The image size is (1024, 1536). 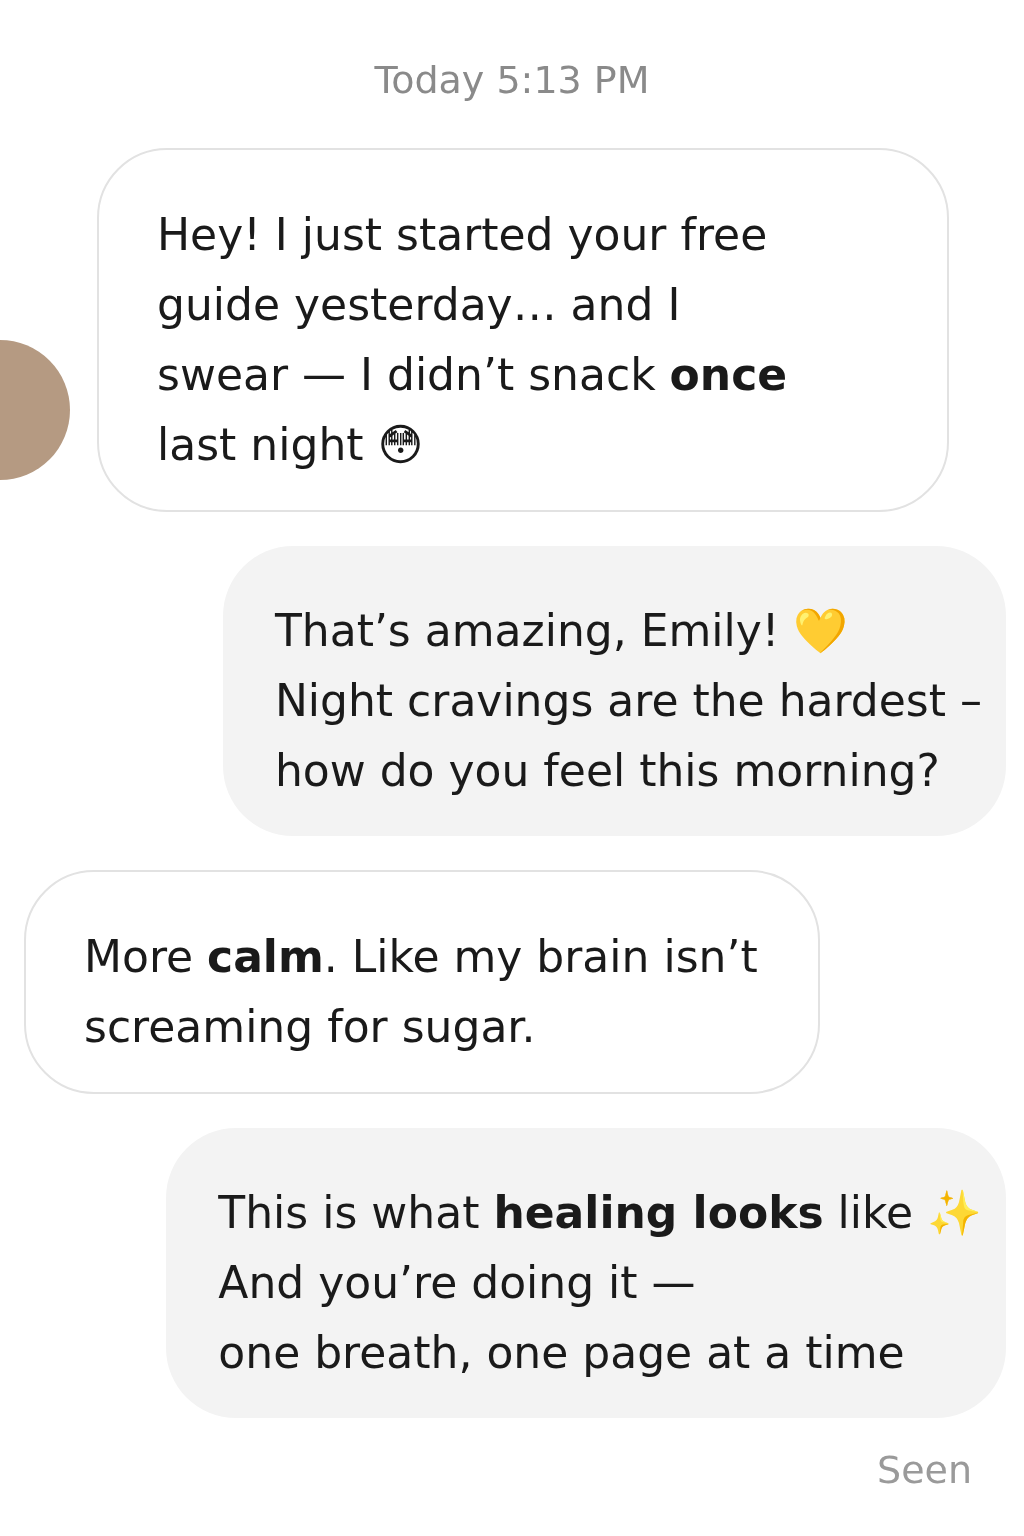 What do you see at coordinates (600, 1283) in the screenshot?
I see `message-text: This is what healing looks like ✨ And you’re doing it — one breath, one page at a time` at bounding box center [600, 1283].